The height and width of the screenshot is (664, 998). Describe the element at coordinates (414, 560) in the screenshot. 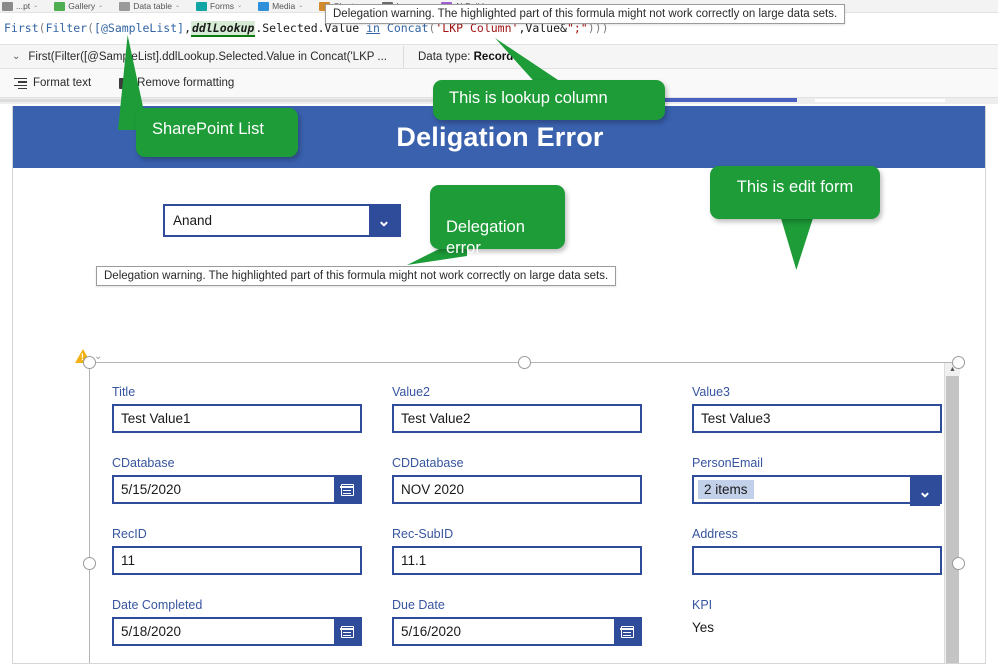

I see `input-value: 11.1` at that location.